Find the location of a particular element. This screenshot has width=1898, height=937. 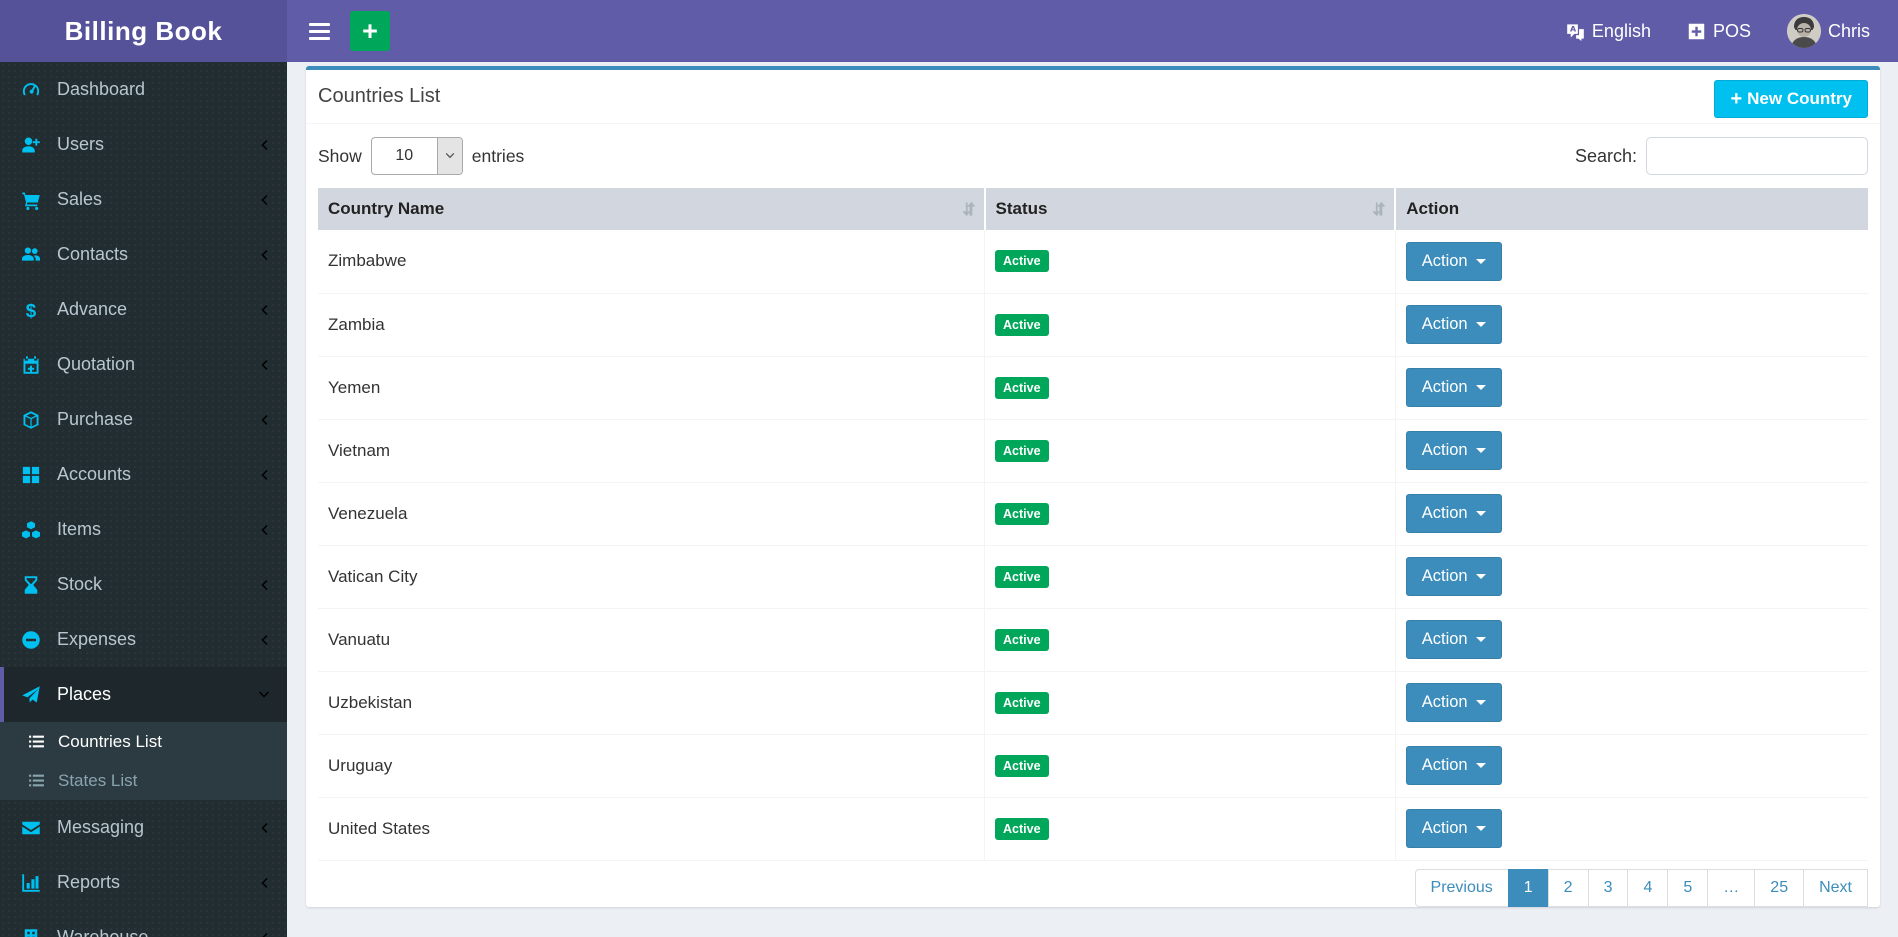

building-icon is located at coordinates (31, 932).